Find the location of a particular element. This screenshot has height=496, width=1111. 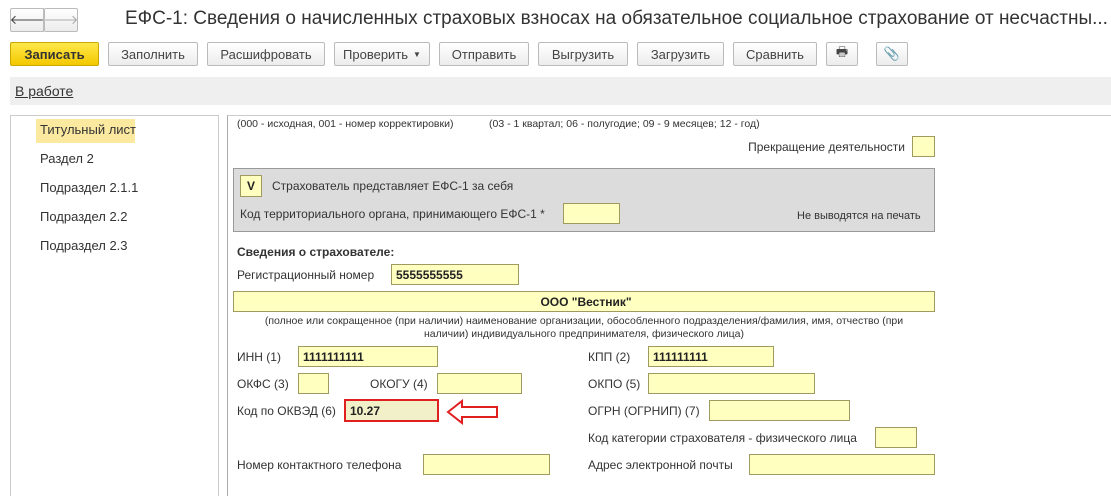

inn-label: ИНН (1) is located at coordinates (259, 357).